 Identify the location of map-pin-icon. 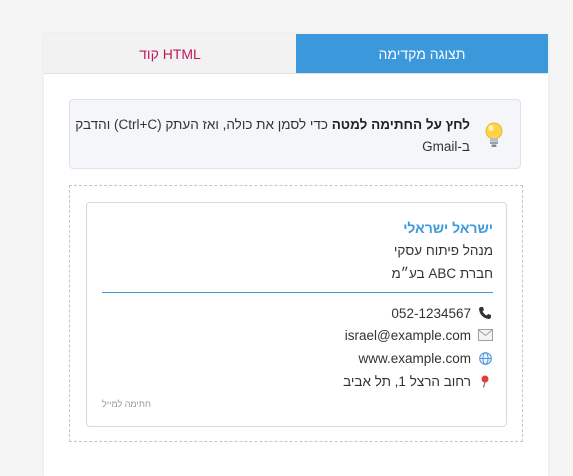
(485, 381).